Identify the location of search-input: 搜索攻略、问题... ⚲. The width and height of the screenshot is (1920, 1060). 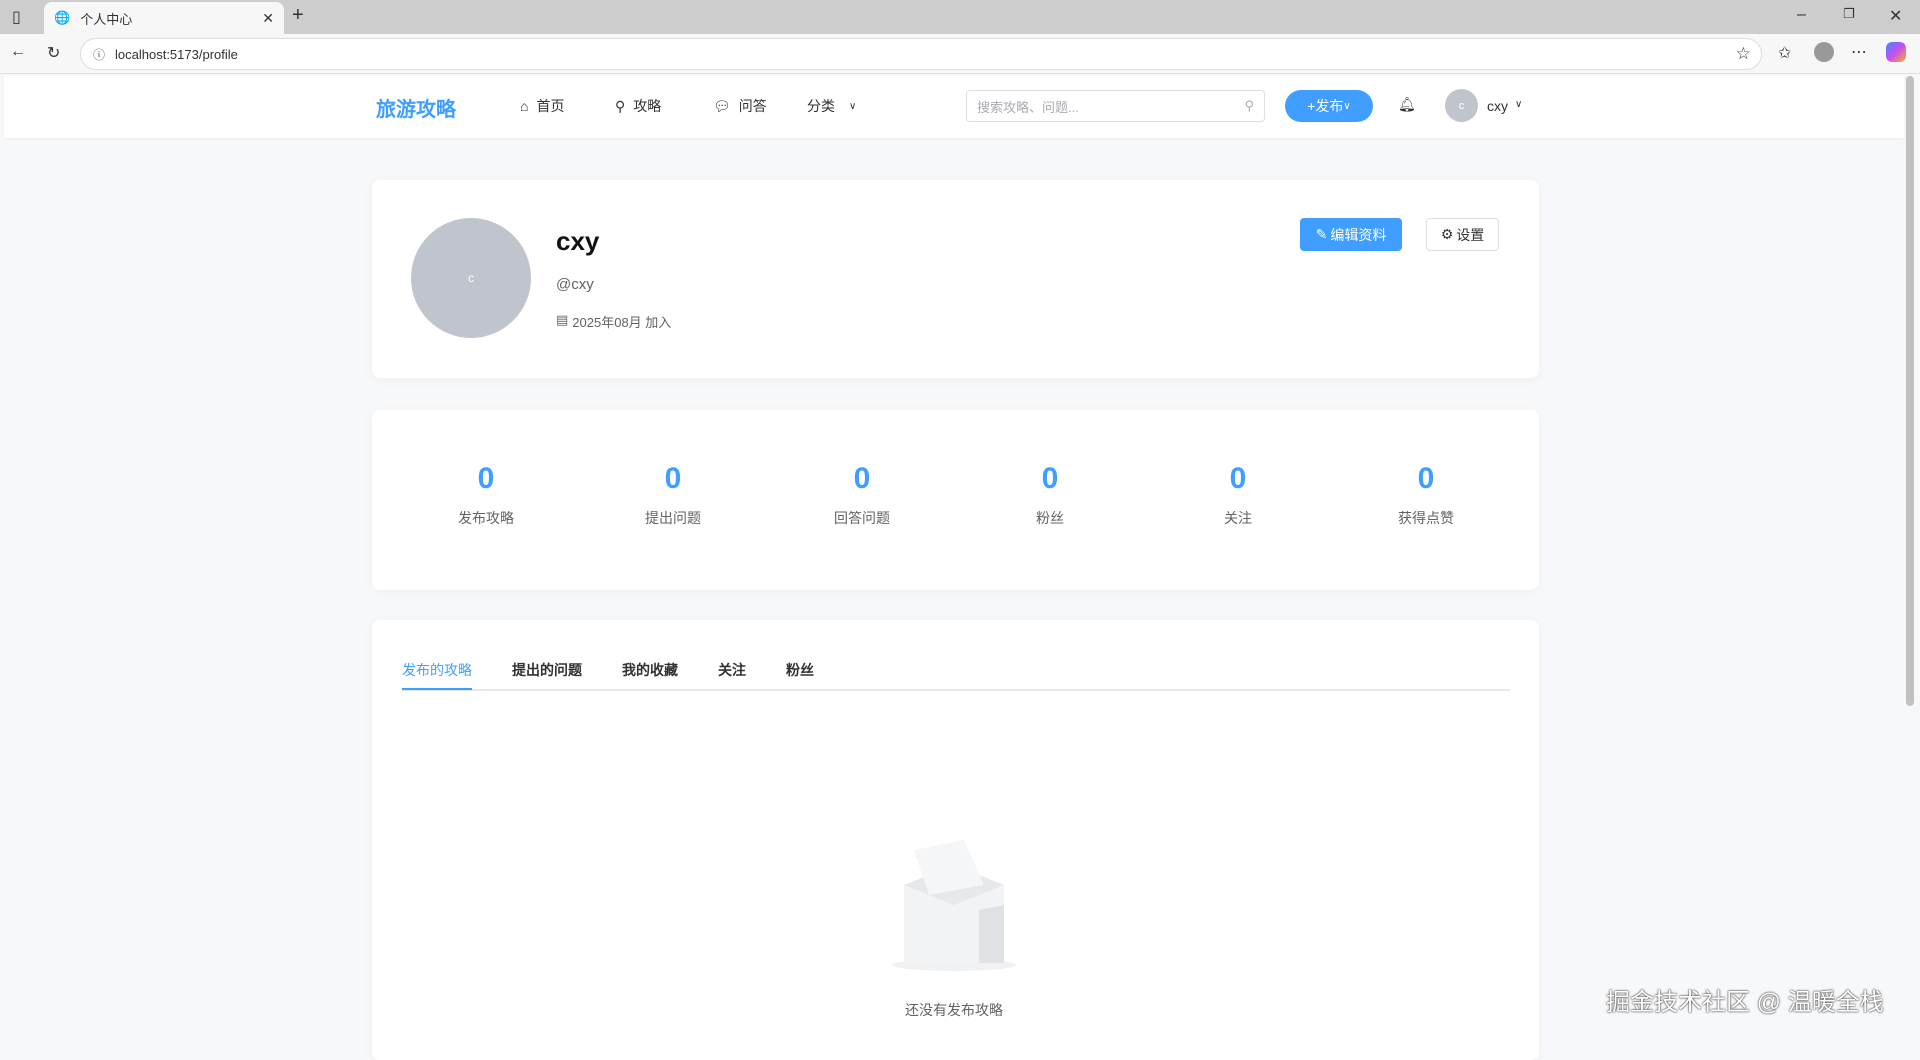
(1115, 106).